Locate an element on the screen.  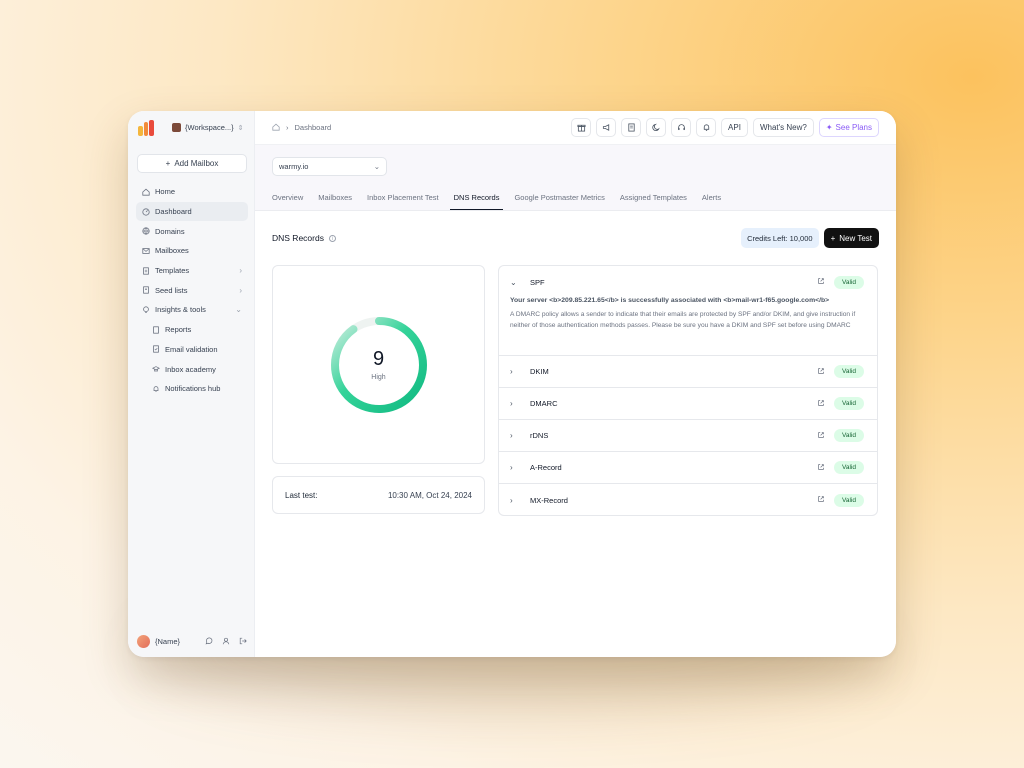
sidebar-item-reports: Reports is located at coordinates (192, 330).